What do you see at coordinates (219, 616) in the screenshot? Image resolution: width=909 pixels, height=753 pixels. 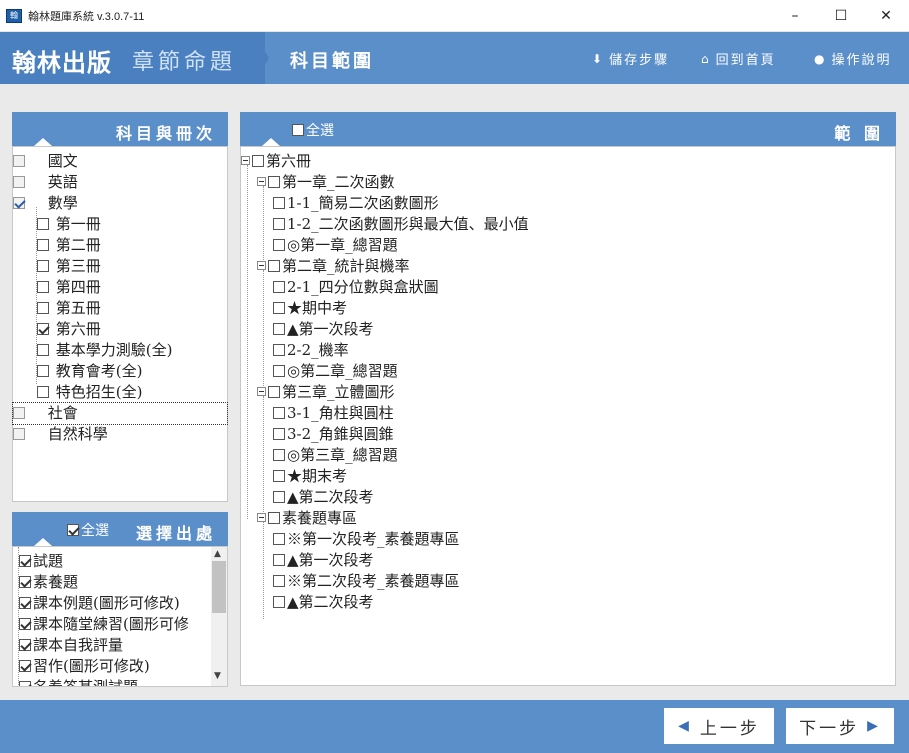 I see `sources-scrollbar: ▲ ▼` at bounding box center [219, 616].